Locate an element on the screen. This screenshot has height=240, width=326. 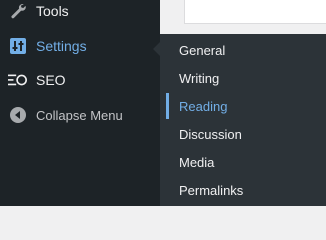
menu-item-tools-label: Tools is located at coordinates (52, 11).